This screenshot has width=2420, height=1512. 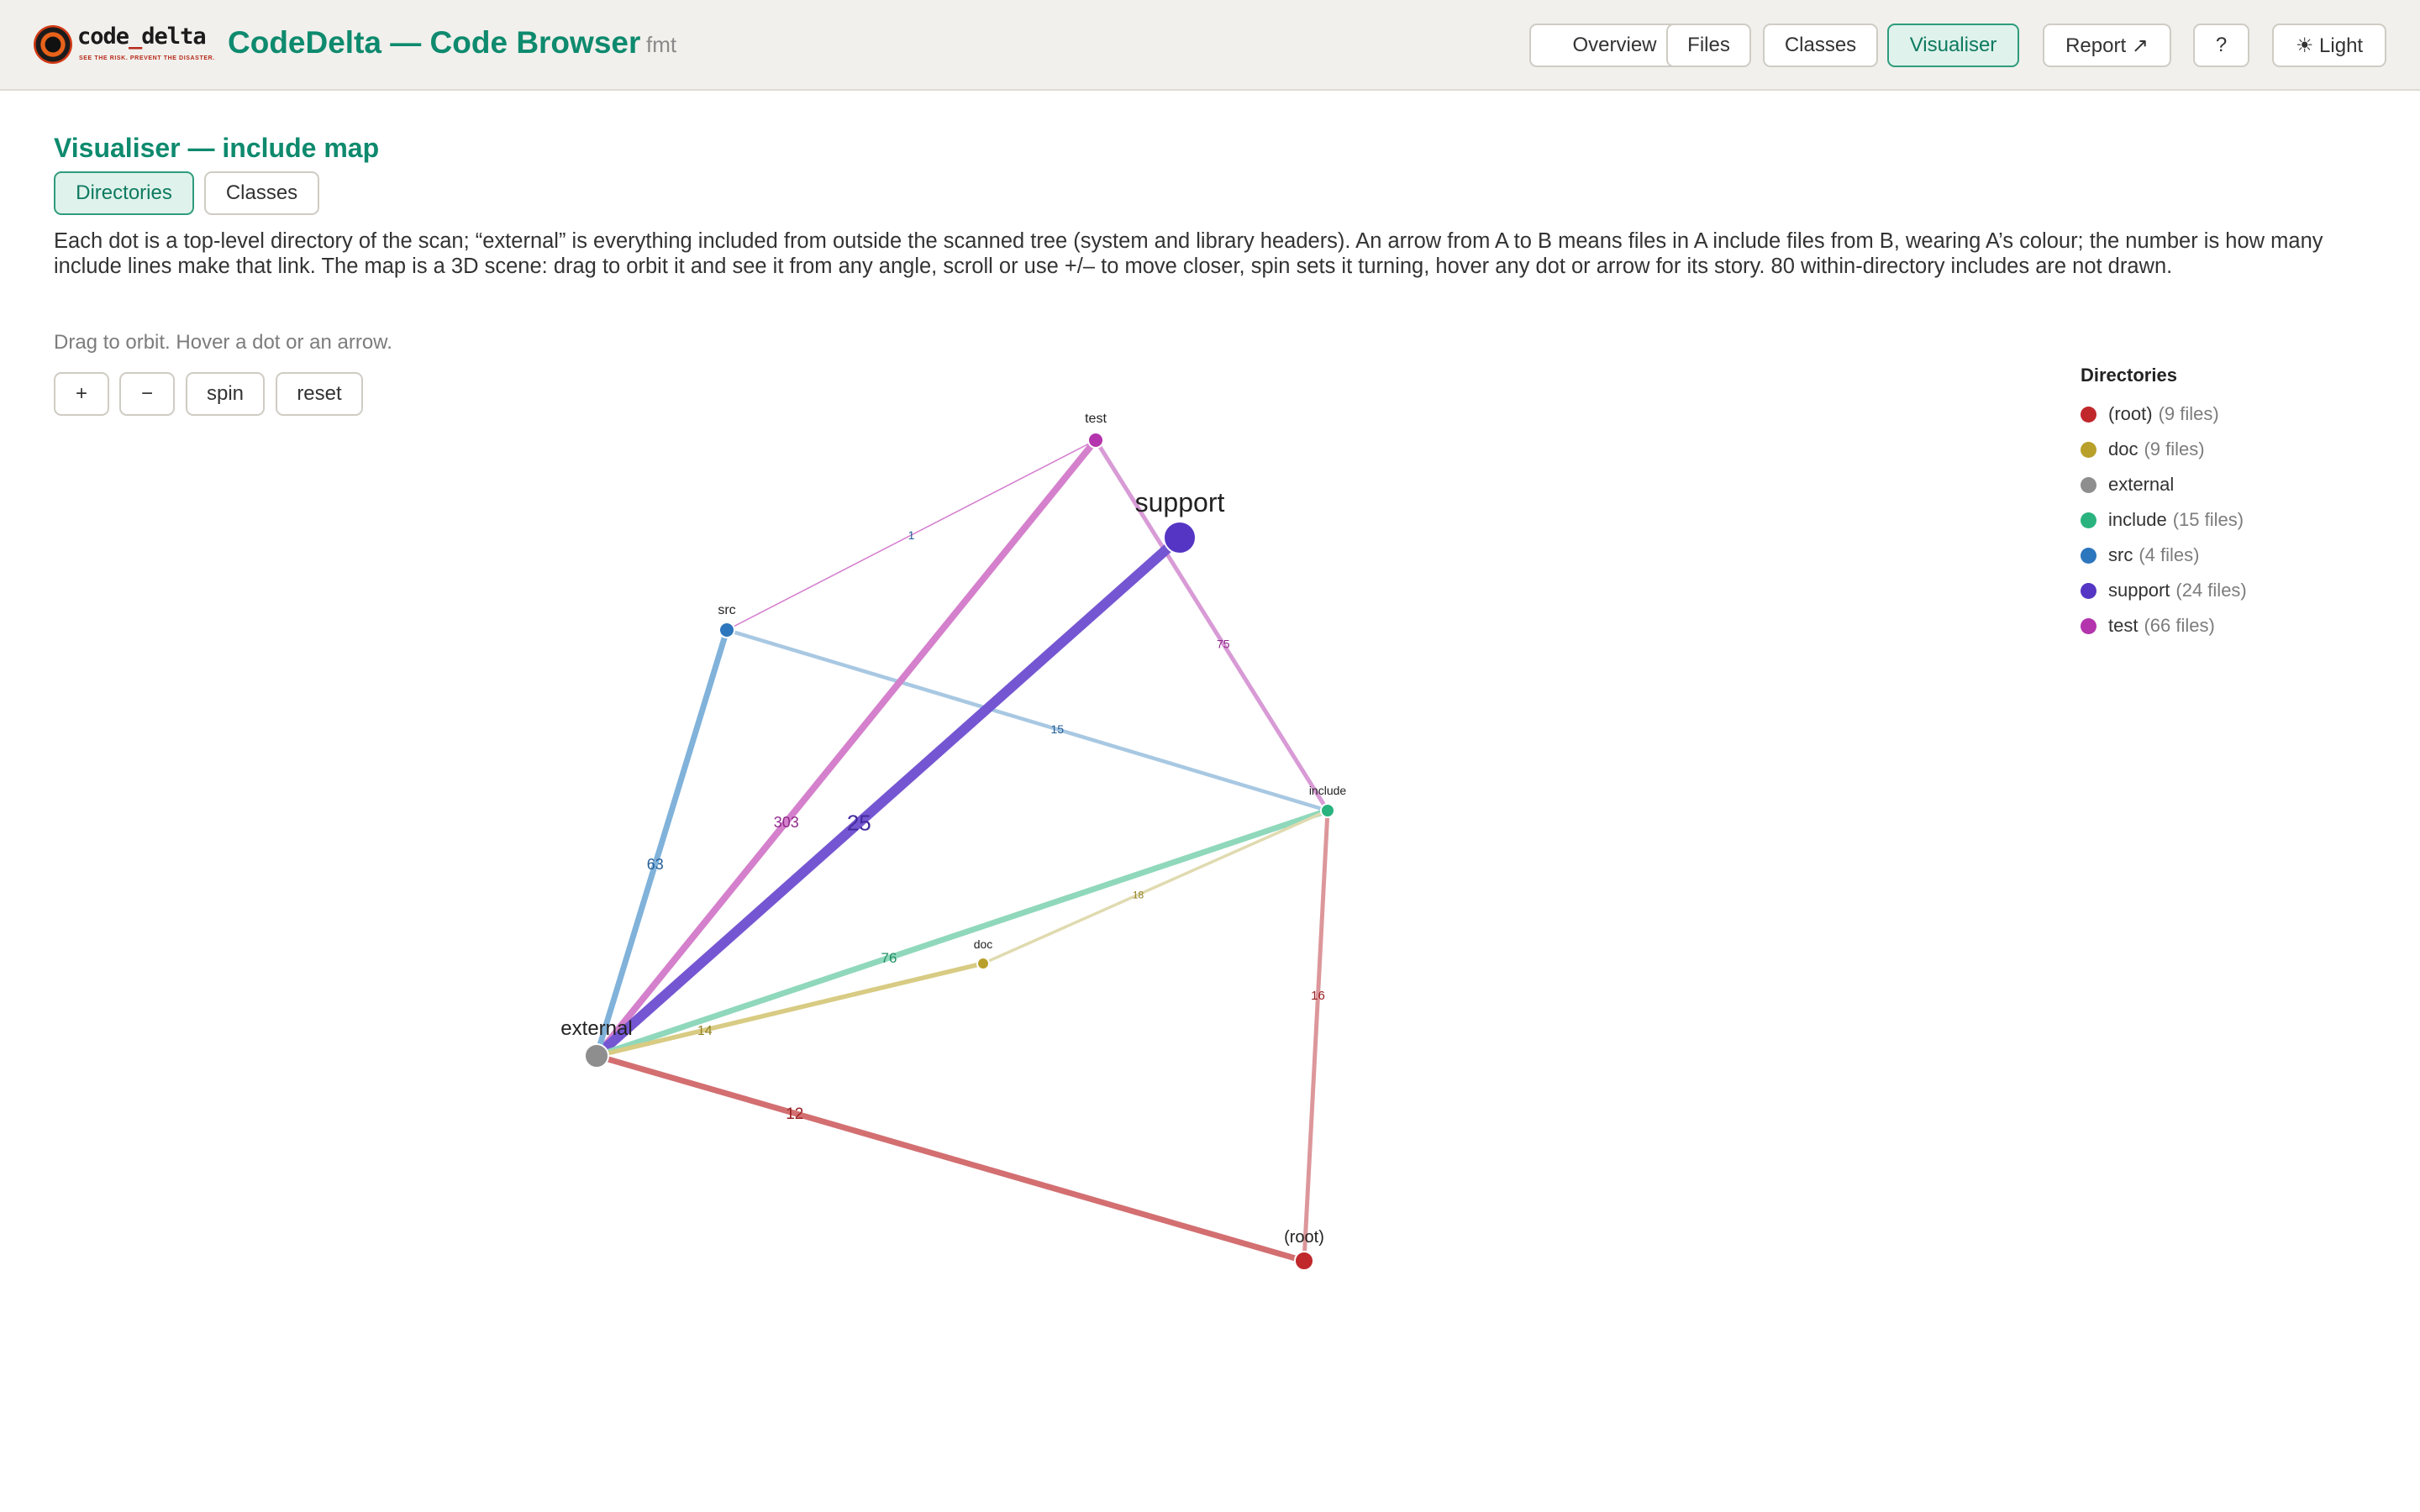 What do you see at coordinates (983, 963) in the screenshot?
I see `directory-node-doc` at bounding box center [983, 963].